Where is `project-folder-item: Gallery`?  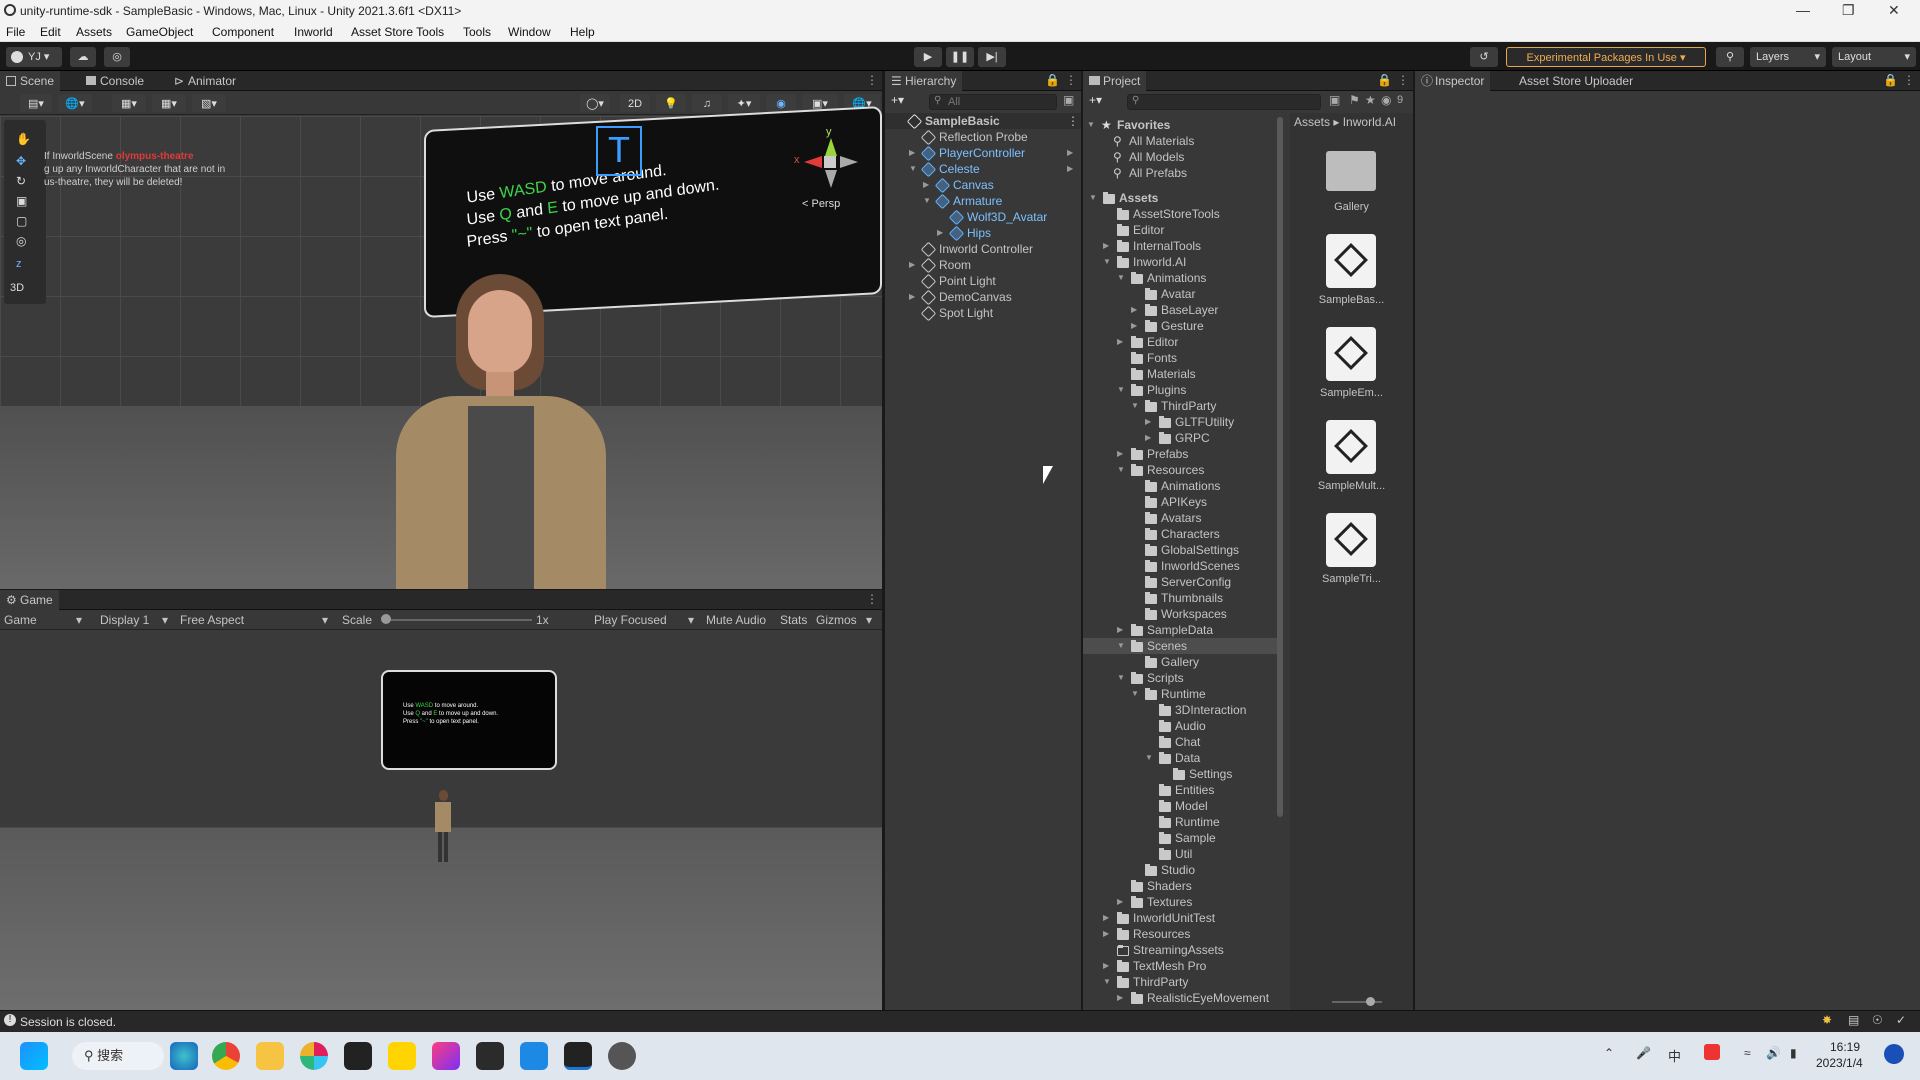 project-folder-item: Gallery is located at coordinates (1181, 662).